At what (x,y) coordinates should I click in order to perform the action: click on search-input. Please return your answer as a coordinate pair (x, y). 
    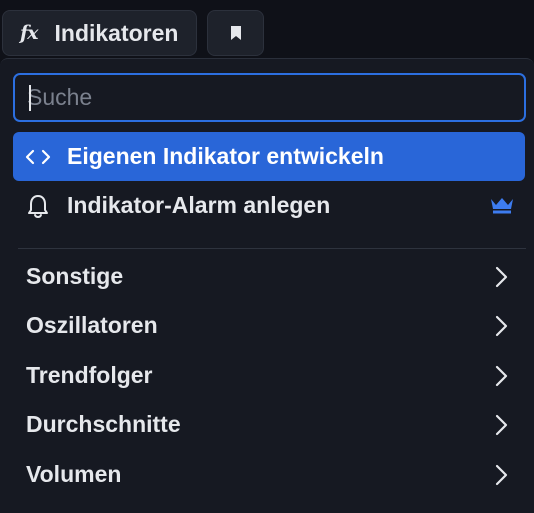
    Looking at the image, I should click on (269, 97).